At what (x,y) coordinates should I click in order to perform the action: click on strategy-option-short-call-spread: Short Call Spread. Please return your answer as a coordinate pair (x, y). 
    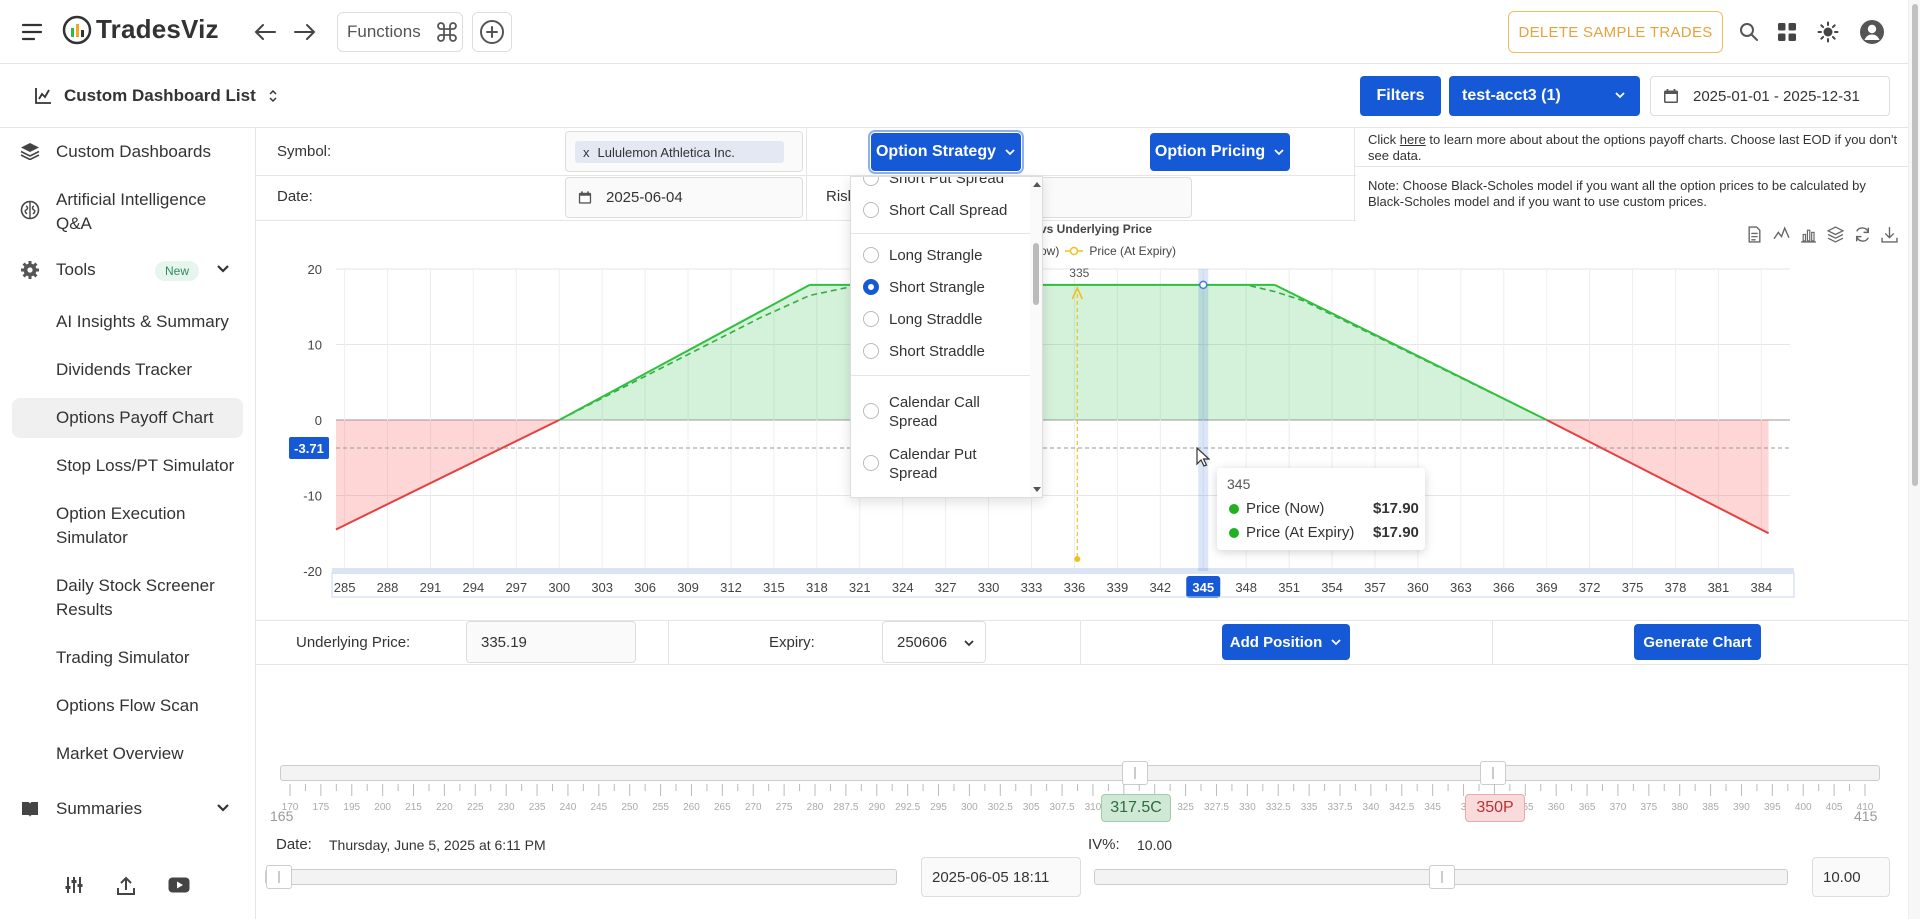
    Looking at the image, I should click on (935, 210).